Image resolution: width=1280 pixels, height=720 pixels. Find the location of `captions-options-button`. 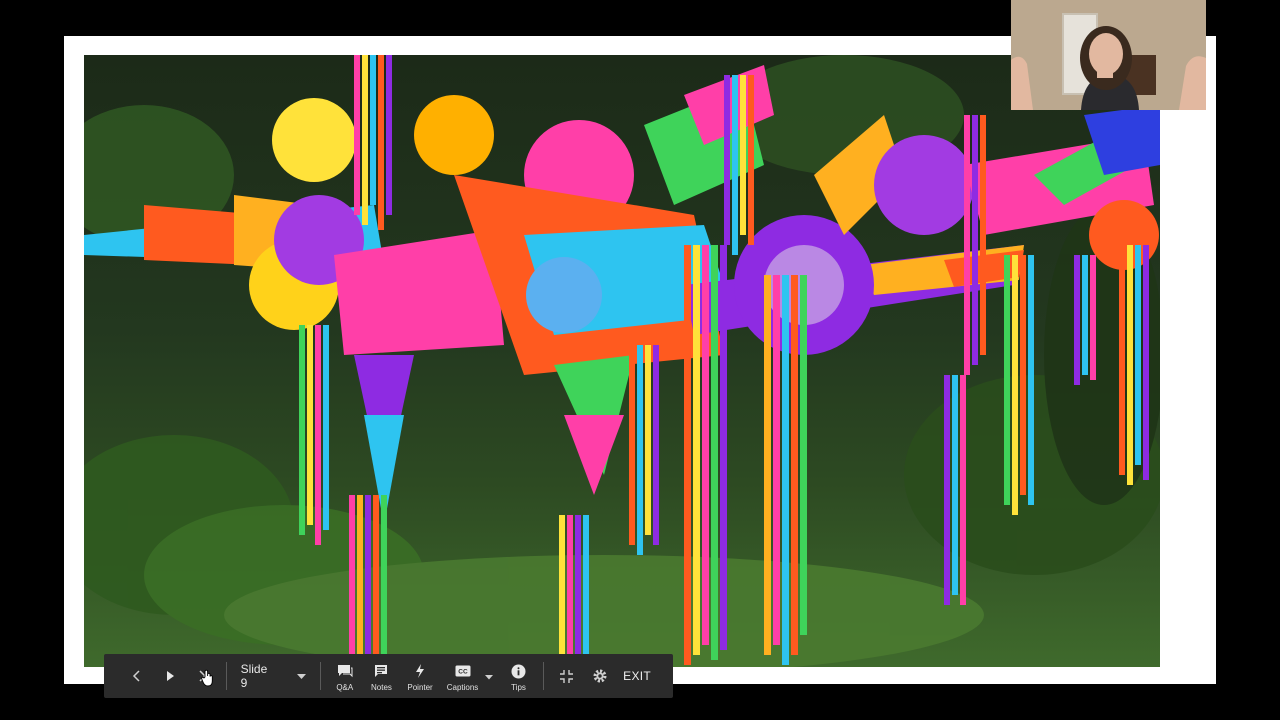

captions-options-button is located at coordinates (488, 676).